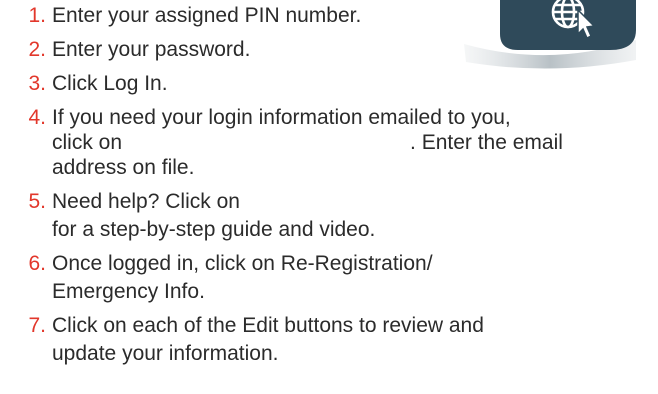  What do you see at coordinates (37, 83) in the screenshot?
I see `step-number: 3.` at bounding box center [37, 83].